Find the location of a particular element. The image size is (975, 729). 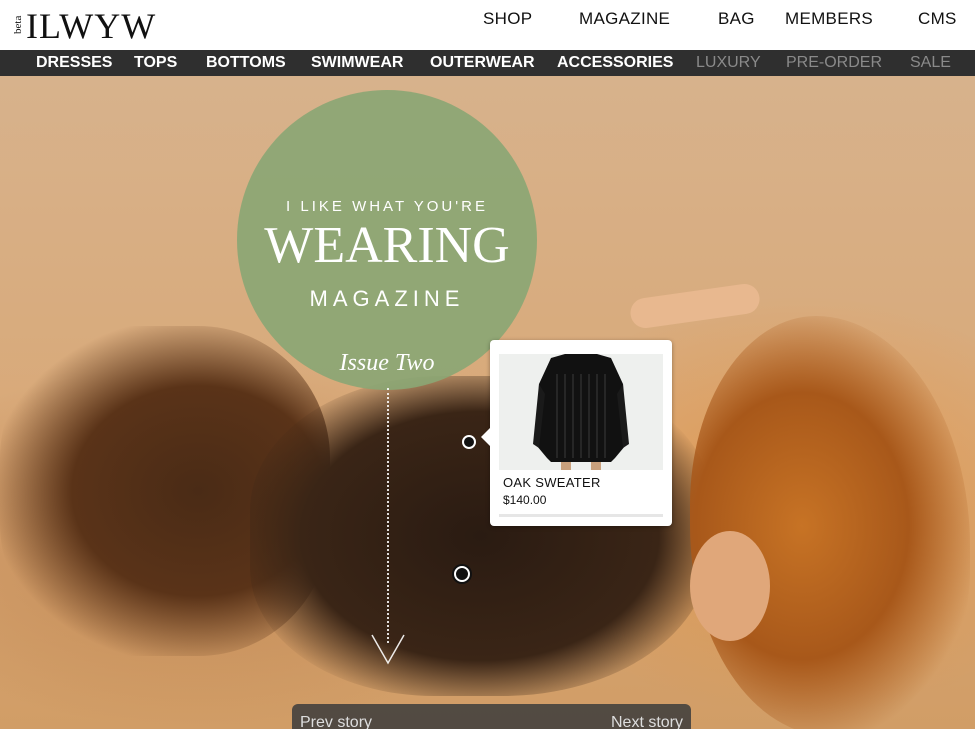

nav-shop: SHOP is located at coordinates (507, 19).